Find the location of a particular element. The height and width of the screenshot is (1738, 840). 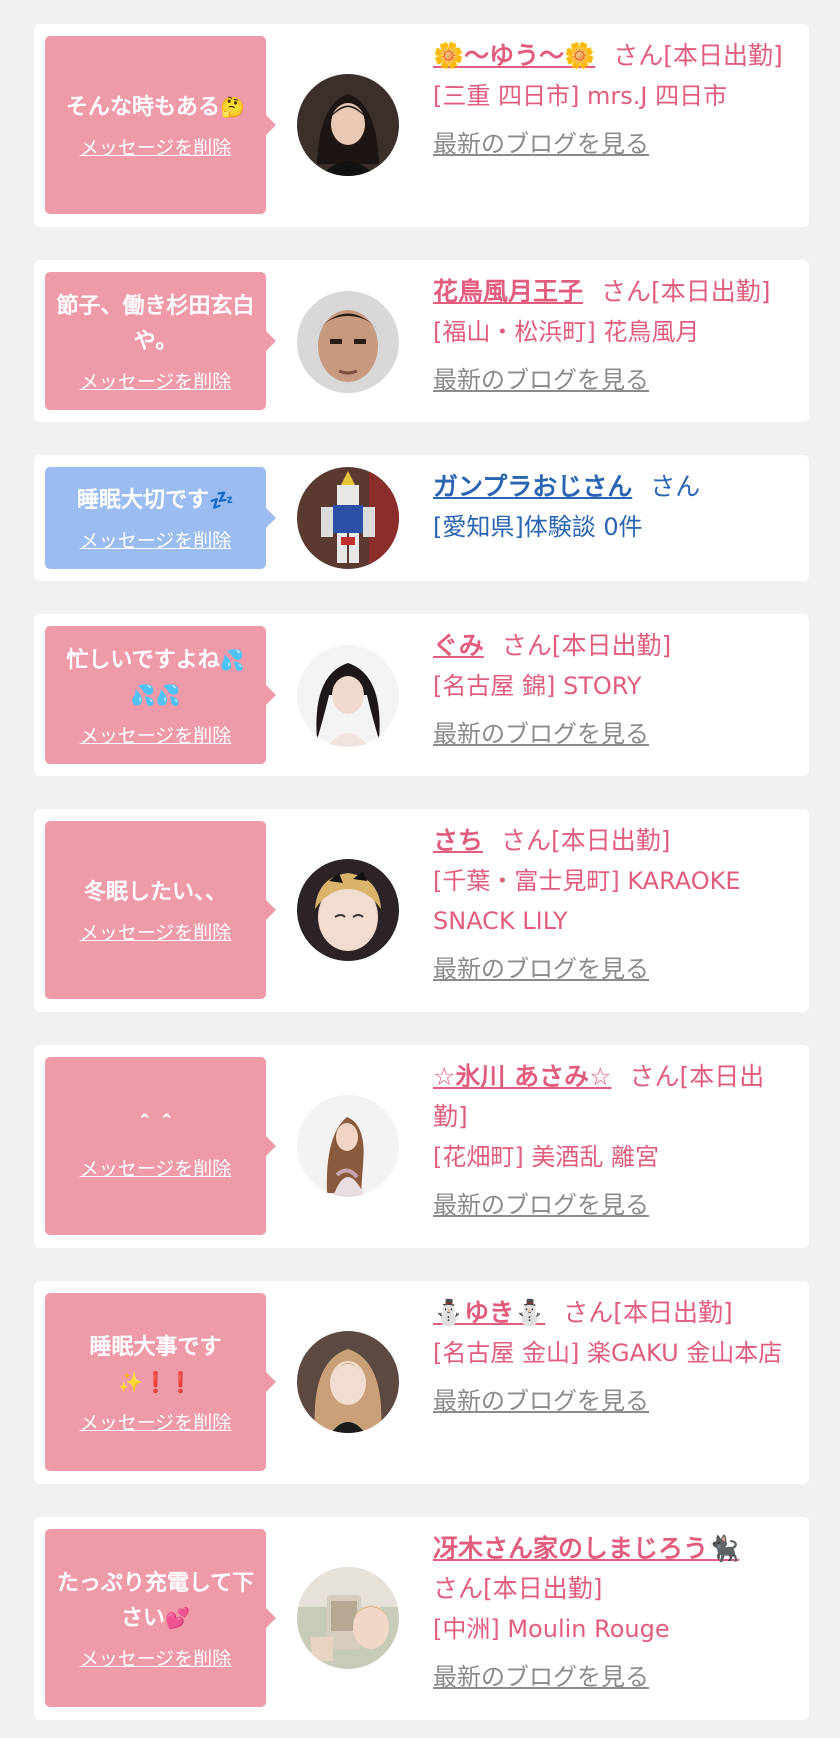

name-line: 🌼〜ゆう〜🌼 さん[本日出勤] is located at coordinates (613, 56).